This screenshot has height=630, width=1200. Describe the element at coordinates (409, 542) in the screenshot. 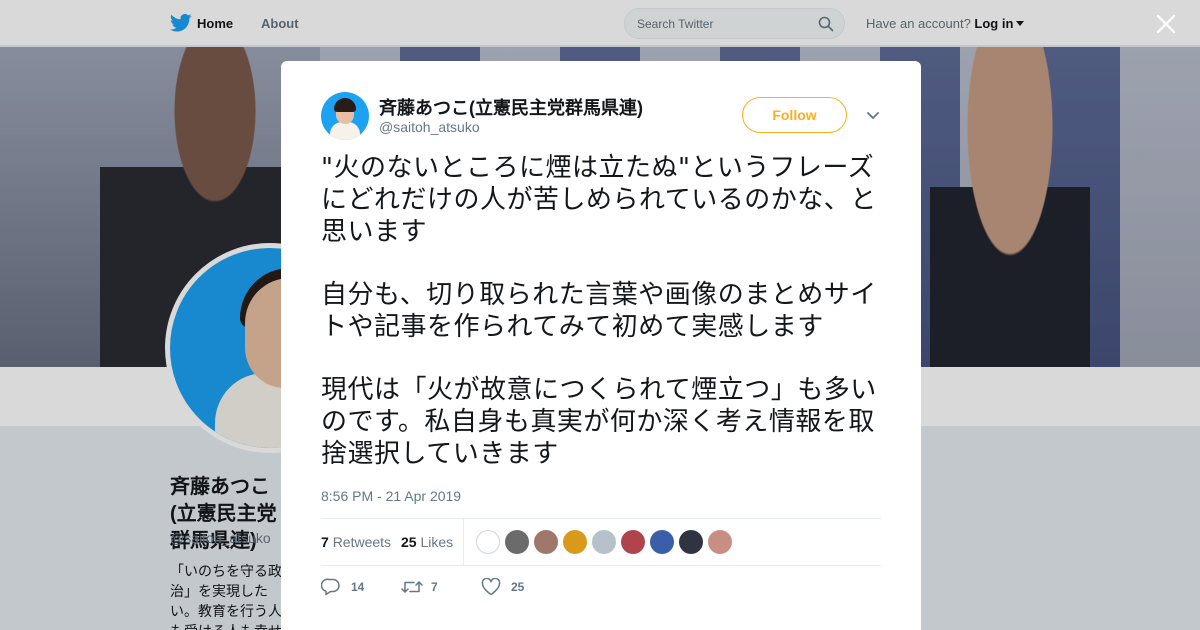

I see `likes-count: 25` at that location.